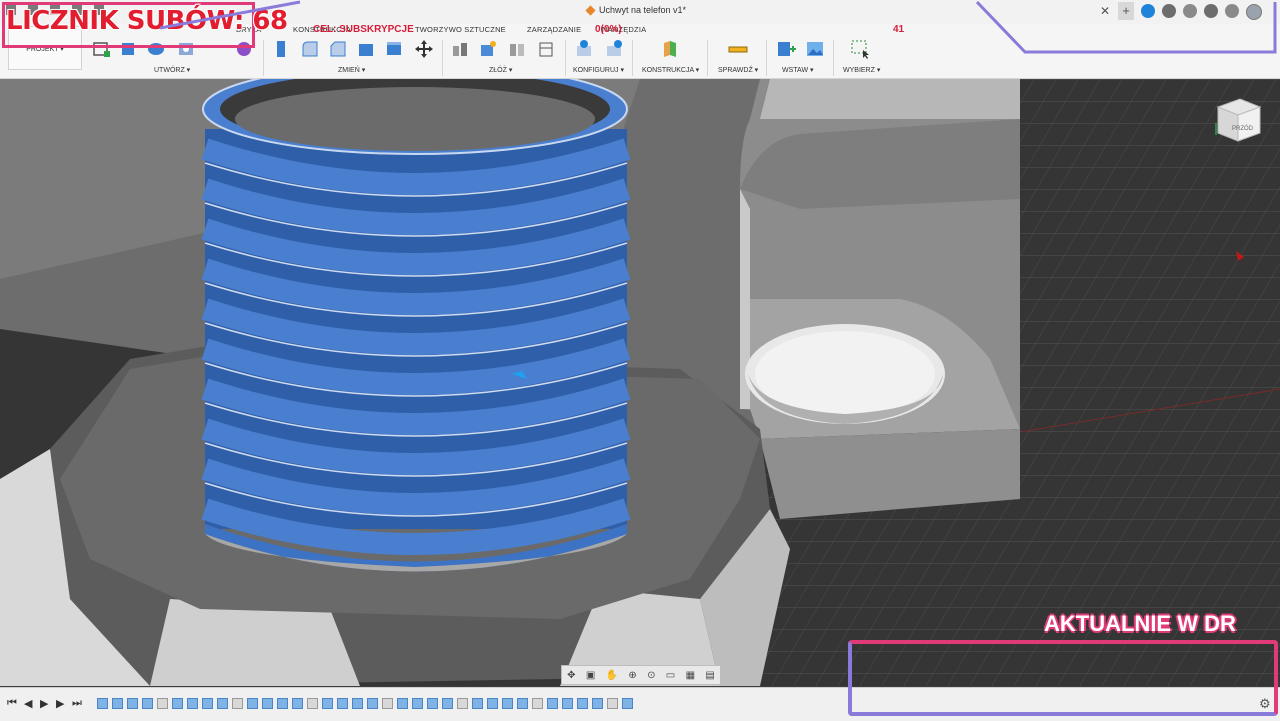 This screenshot has width=1280, height=721. What do you see at coordinates (546, 49) in the screenshot?
I see `joint-origin-icon` at bounding box center [546, 49].